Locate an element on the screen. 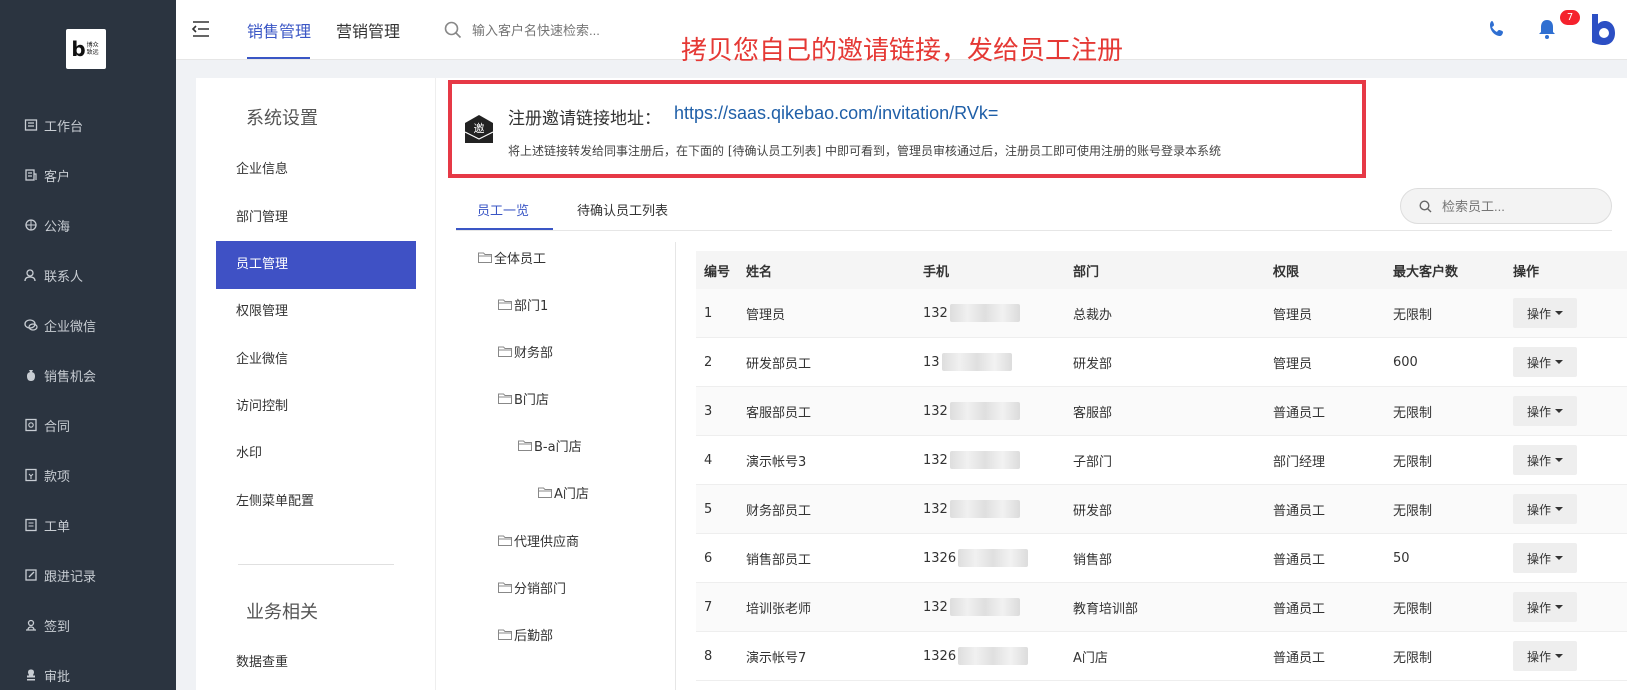  phone-icon is located at coordinates (1497, 29).